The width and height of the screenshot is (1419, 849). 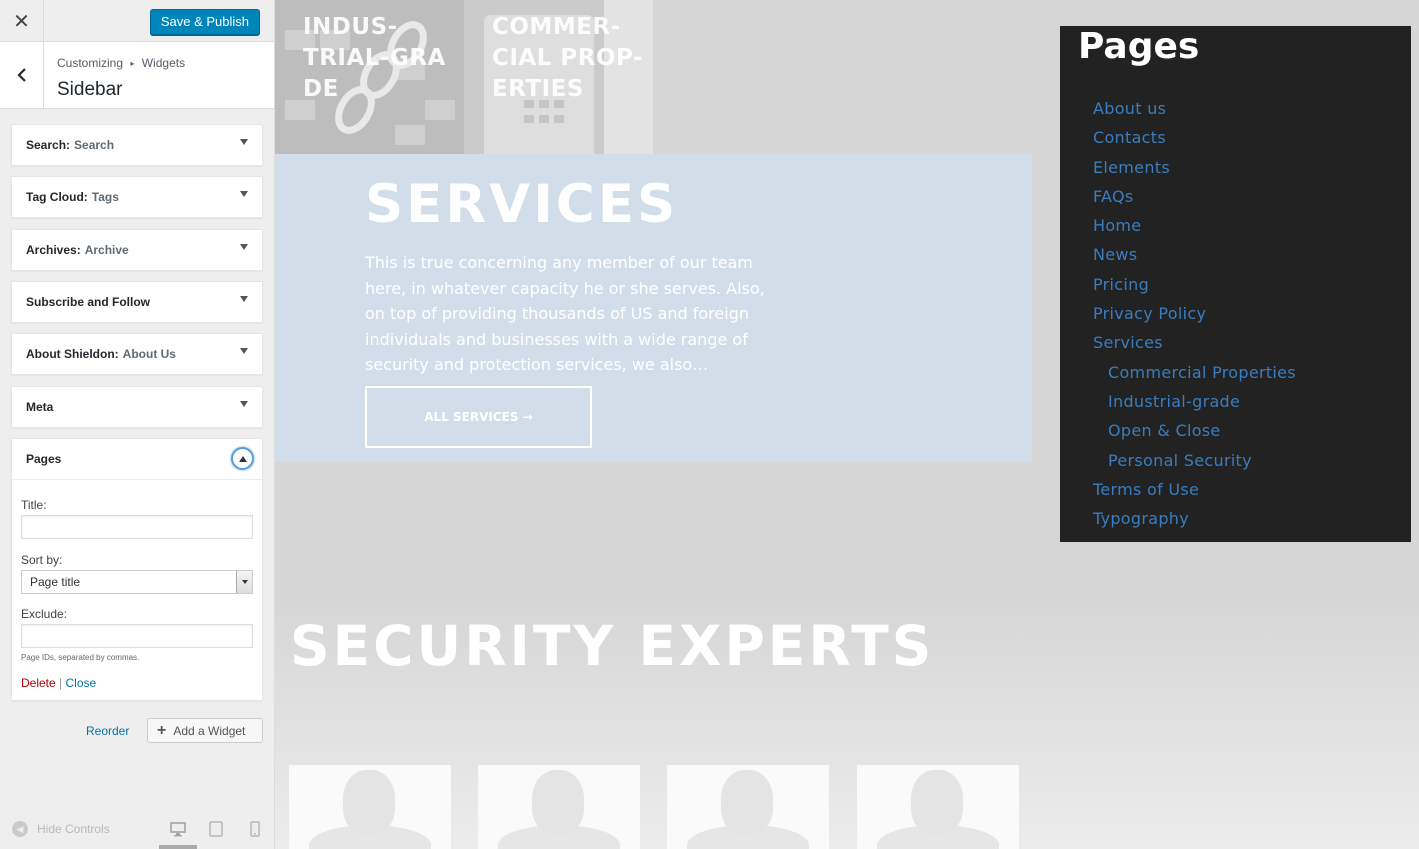 I want to click on chevron-left-icon, so click(x=21, y=75).